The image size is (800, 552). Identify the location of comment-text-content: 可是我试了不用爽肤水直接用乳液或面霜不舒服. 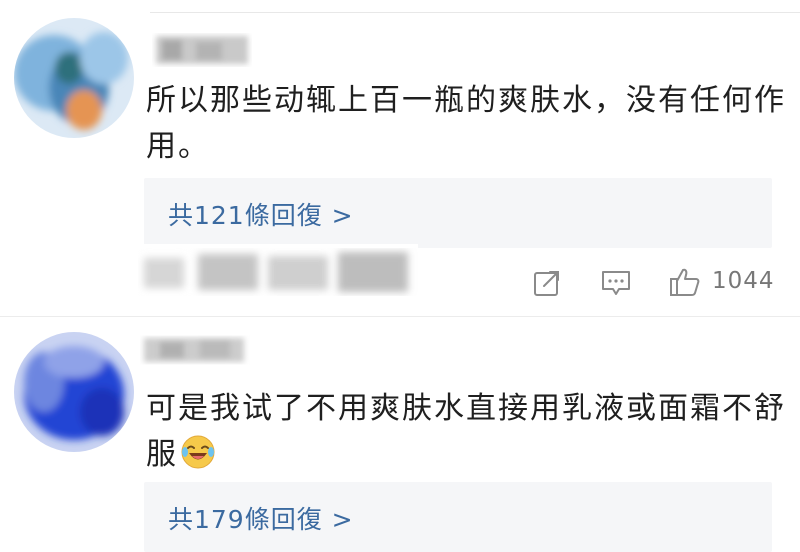
(466, 431).